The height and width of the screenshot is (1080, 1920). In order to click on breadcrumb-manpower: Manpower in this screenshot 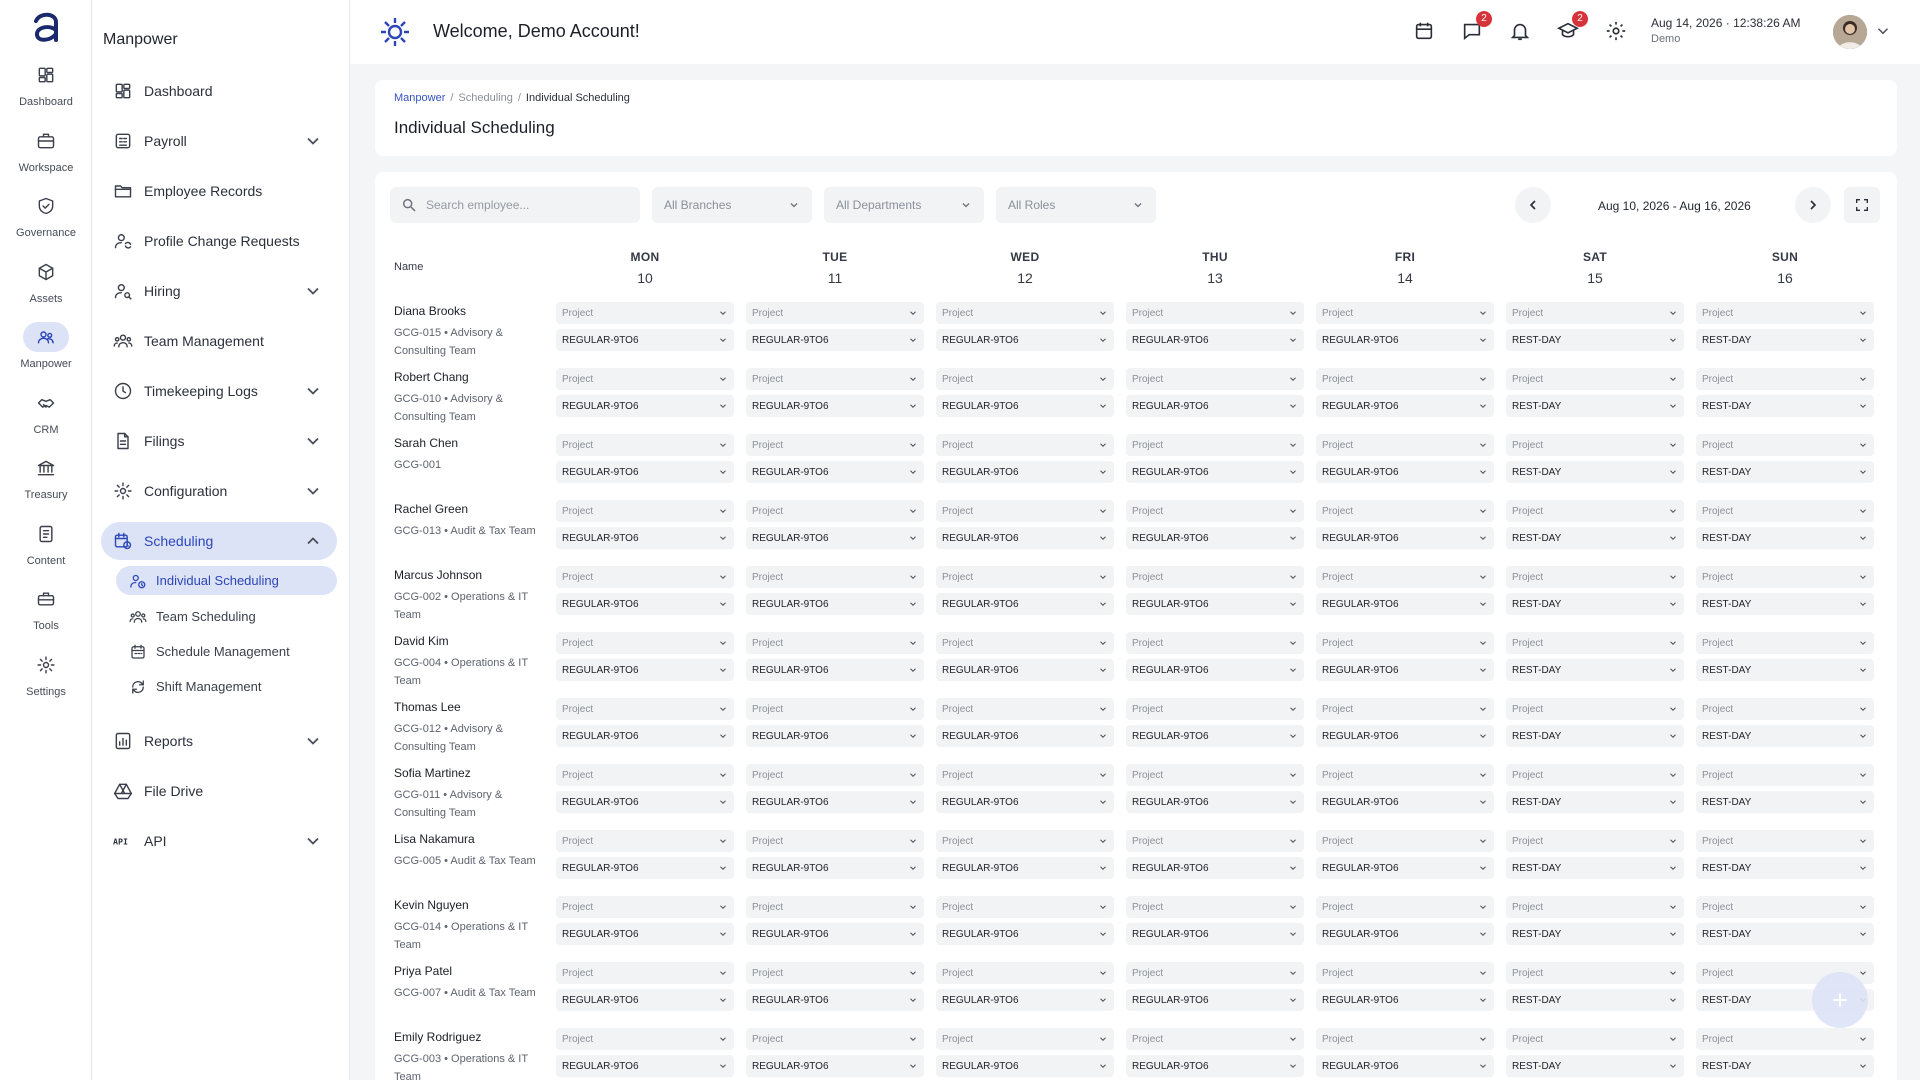, I will do `click(419, 98)`.